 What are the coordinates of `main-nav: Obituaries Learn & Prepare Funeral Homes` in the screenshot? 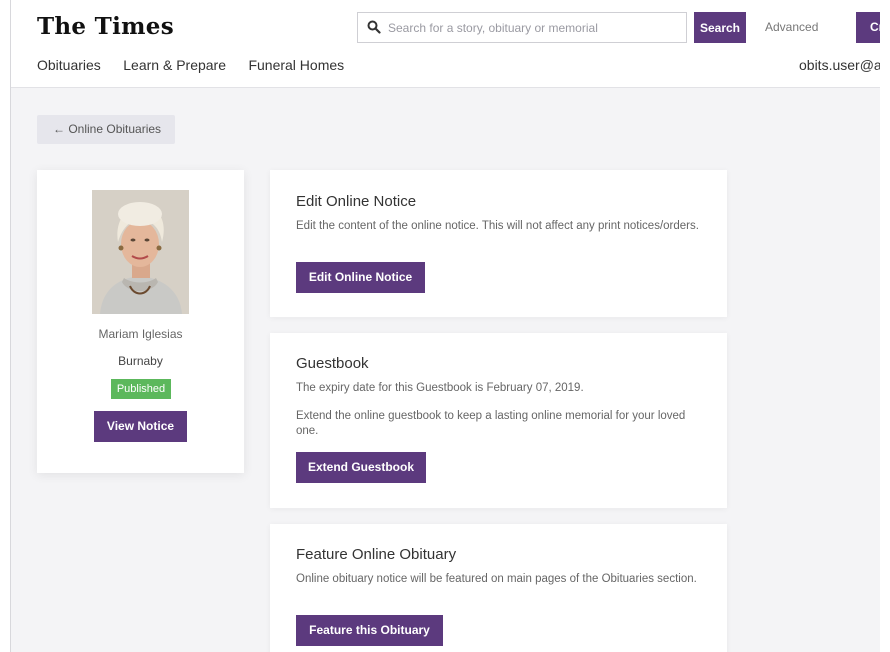 It's located at (199, 66).